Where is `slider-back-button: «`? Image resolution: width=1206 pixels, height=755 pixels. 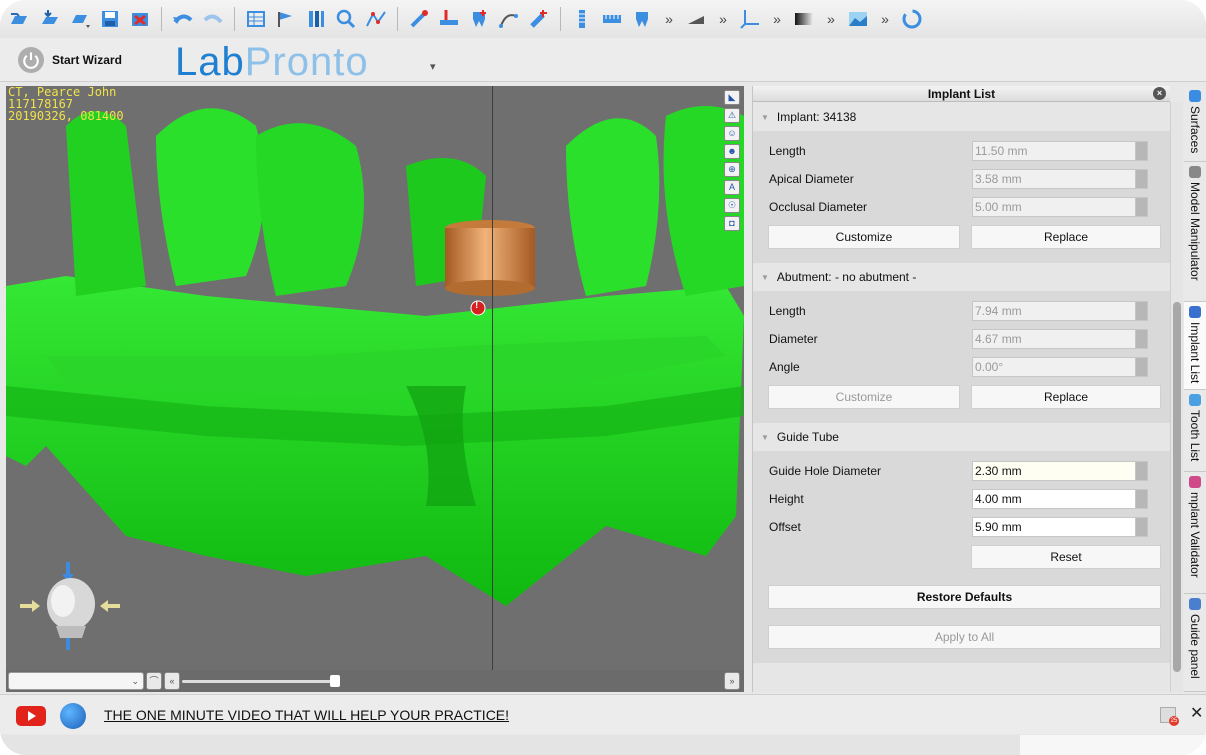
slider-back-button: « is located at coordinates (172, 681).